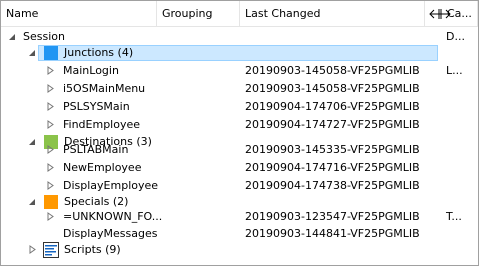 The width and height of the screenshot is (479, 266). What do you see at coordinates (198, 13) in the screenshot?
I see `column-header-grouping: Grouping` at bounding box center [198, 13].